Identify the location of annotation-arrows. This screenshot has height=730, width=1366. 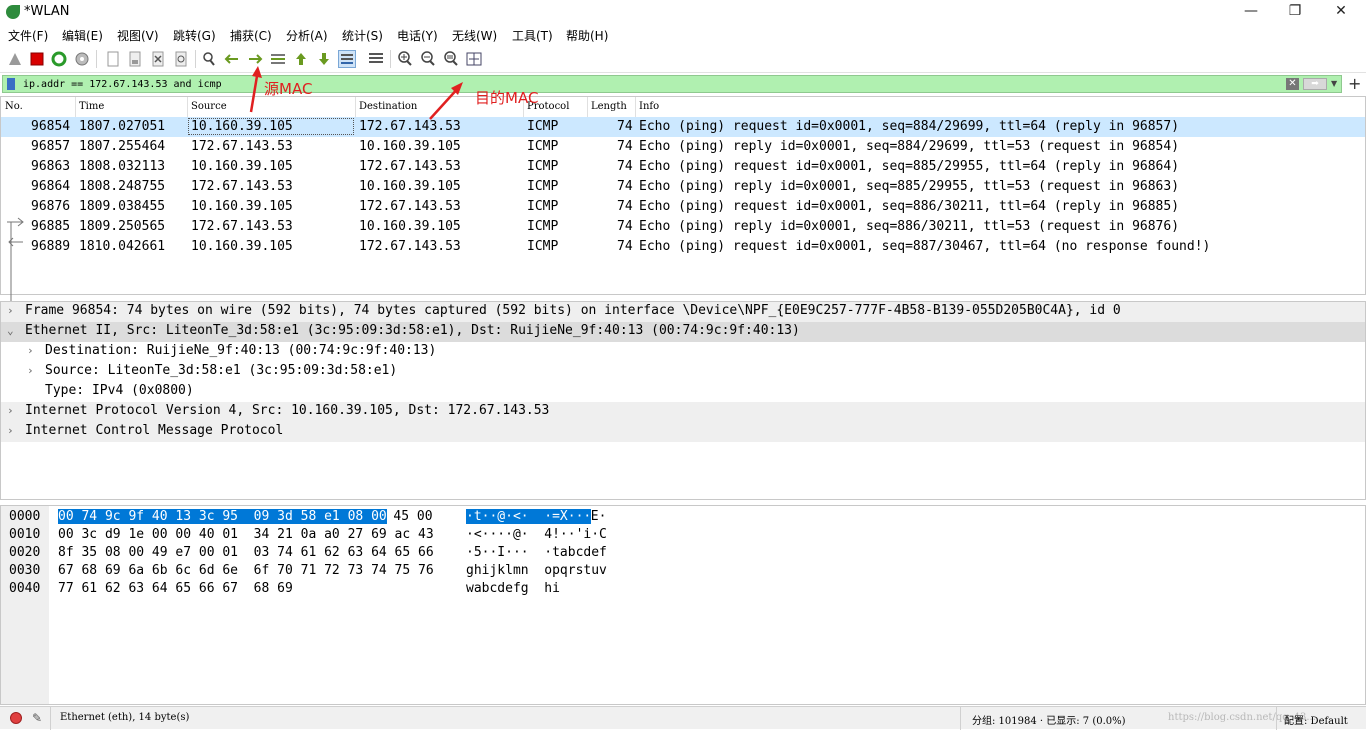
(356, 93).